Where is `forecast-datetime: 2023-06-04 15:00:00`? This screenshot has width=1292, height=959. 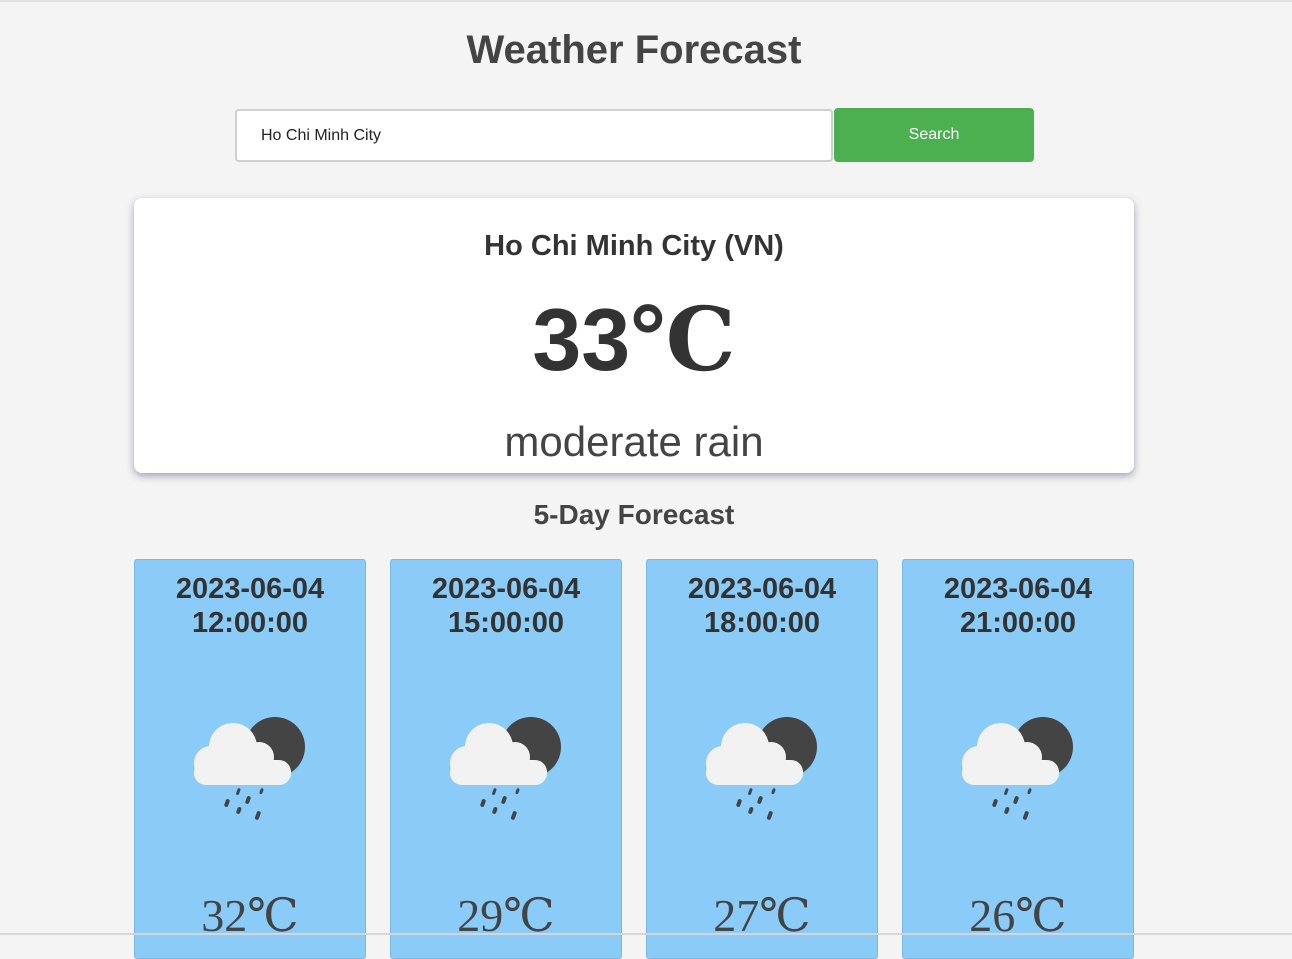 forecast-datetime: 2023-06-04 15:00:00 is located at coordinates (506, 606).